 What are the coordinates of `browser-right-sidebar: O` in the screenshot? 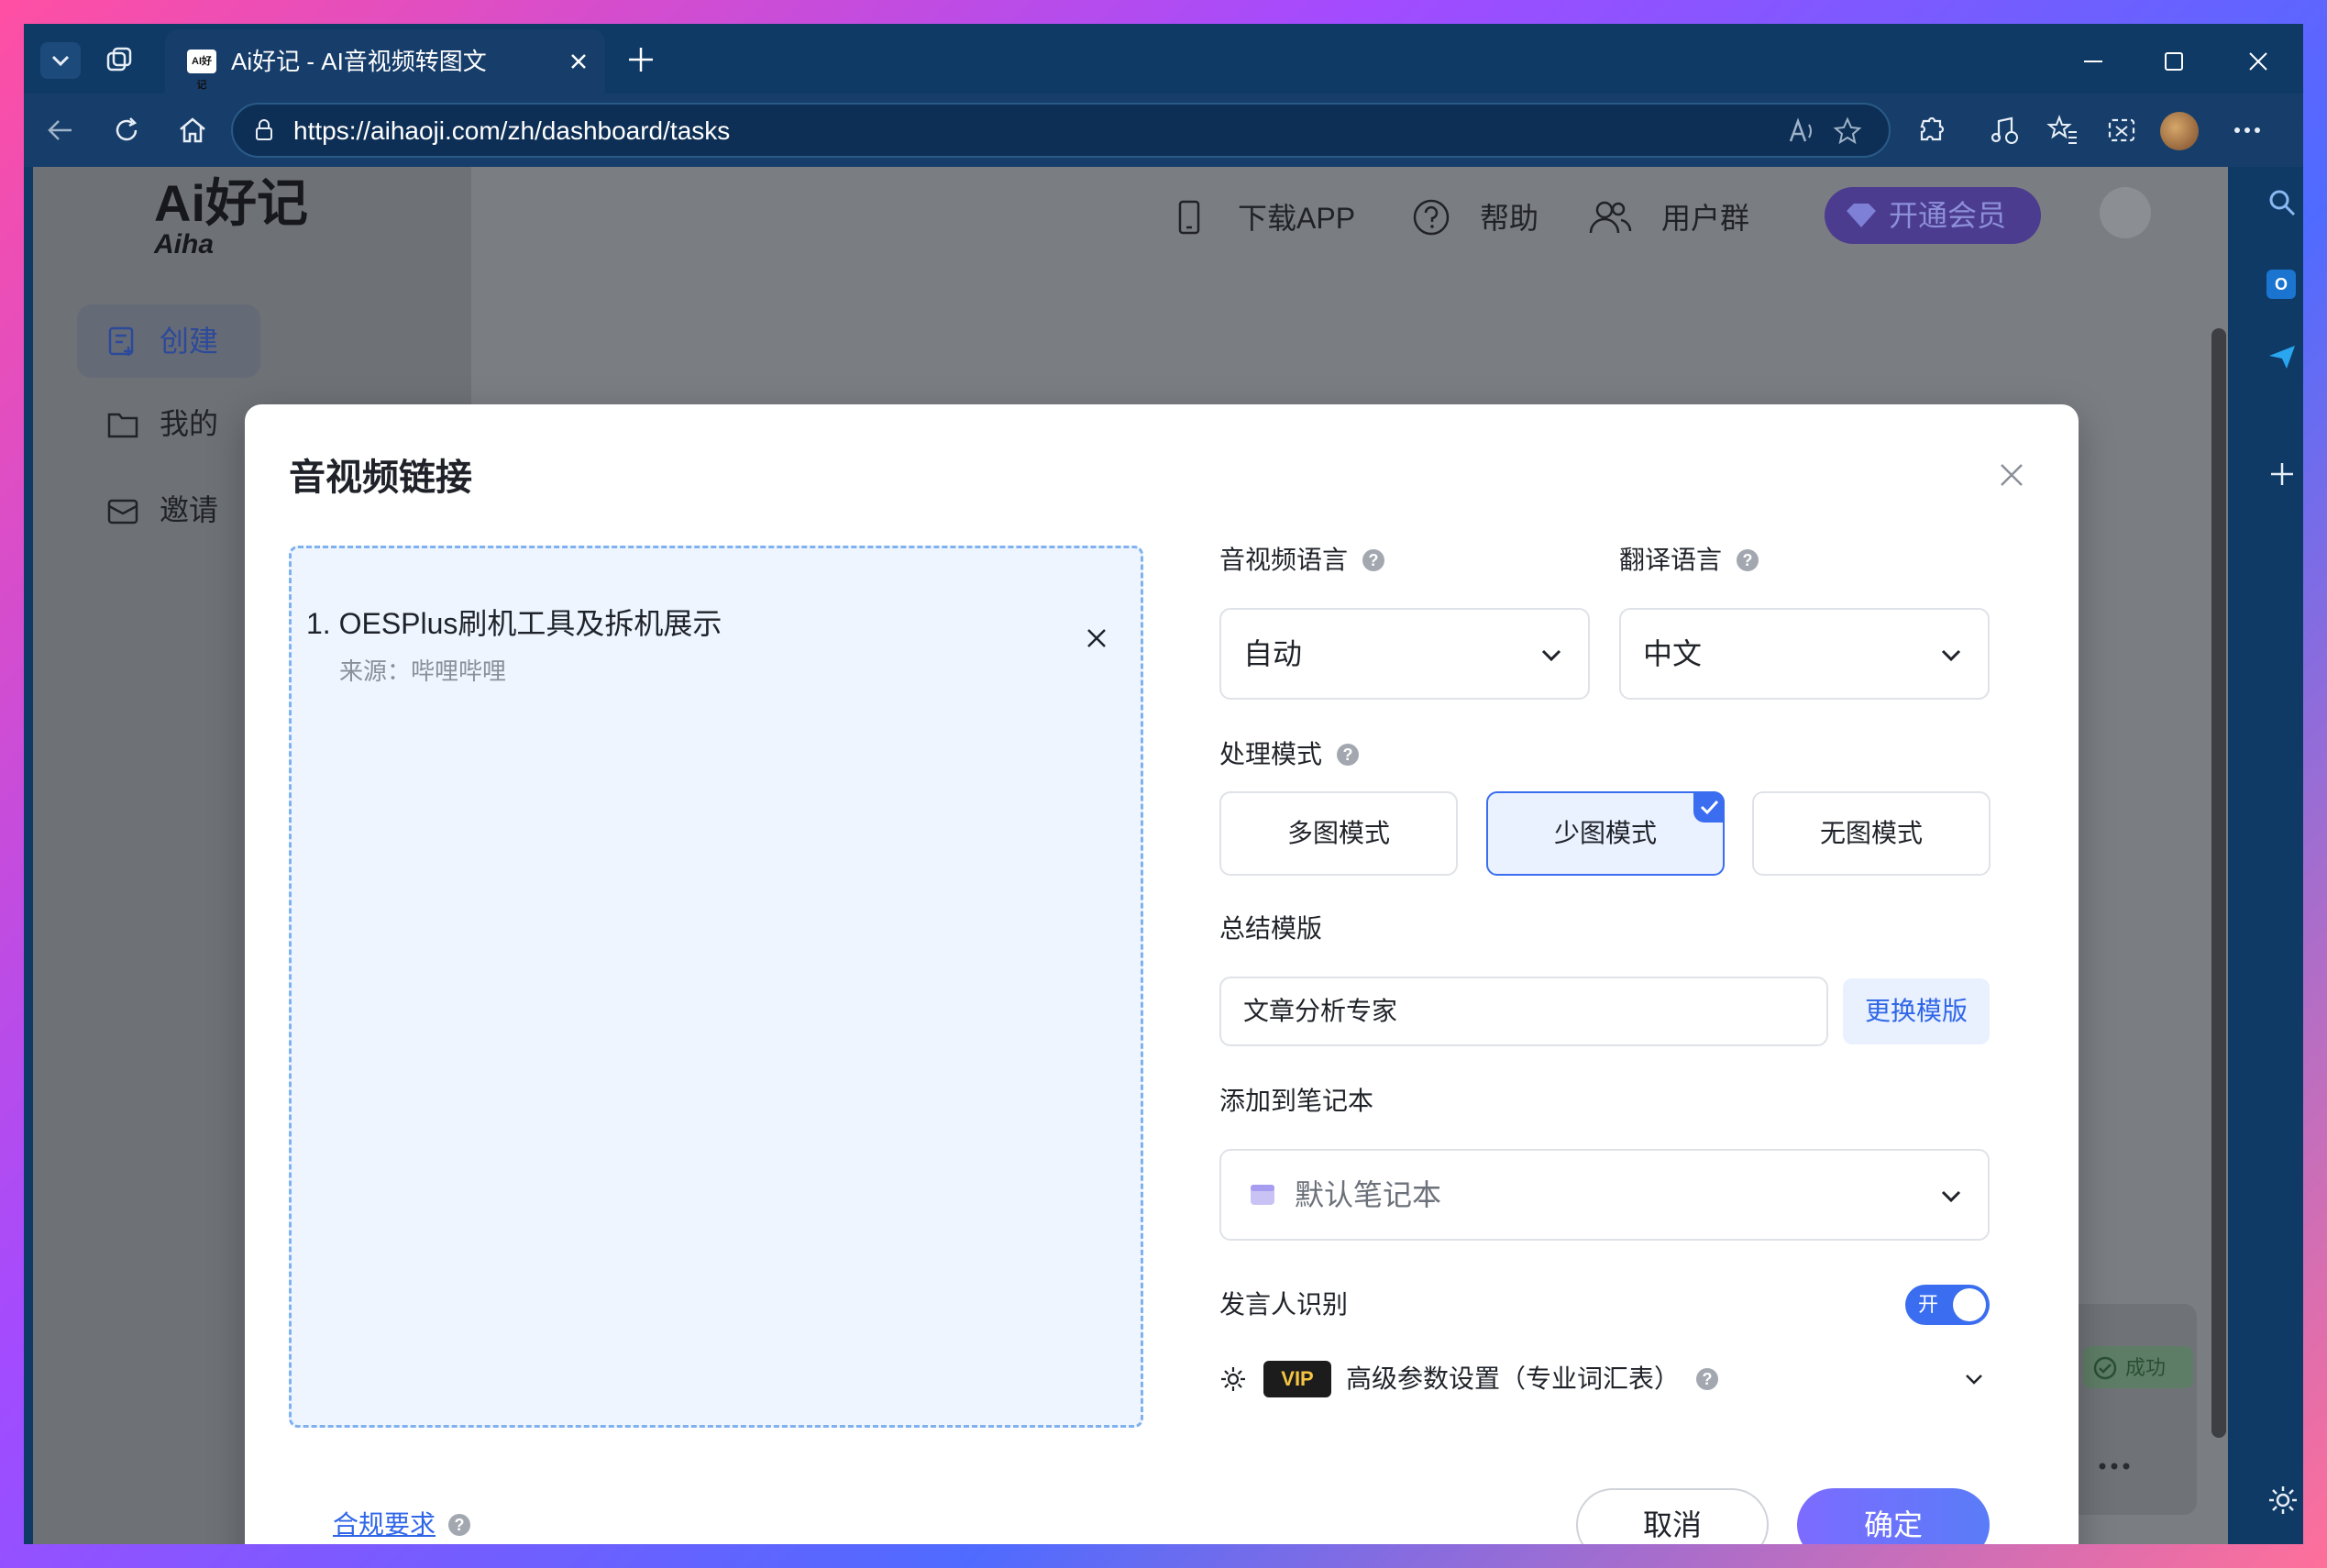 It's located at (2282, 856).